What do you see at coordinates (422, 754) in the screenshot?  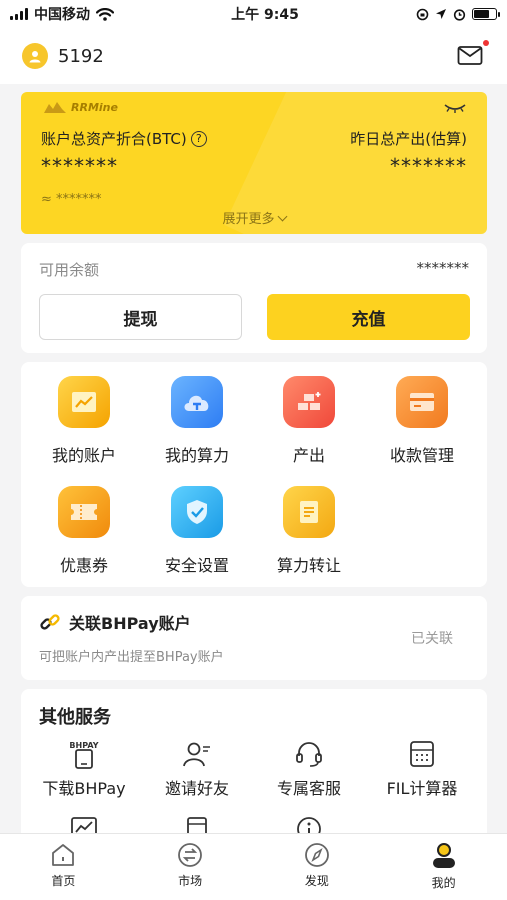 I see `calculator-icon` at bounding box center [422, 754].